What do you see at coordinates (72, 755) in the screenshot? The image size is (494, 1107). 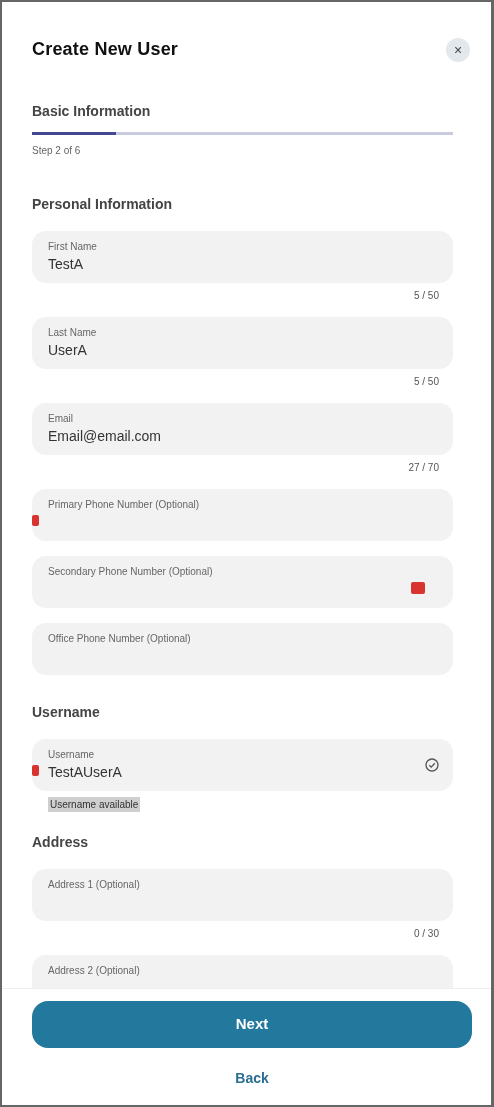 I see `field-label: Username` at bounding box center [72, 755].